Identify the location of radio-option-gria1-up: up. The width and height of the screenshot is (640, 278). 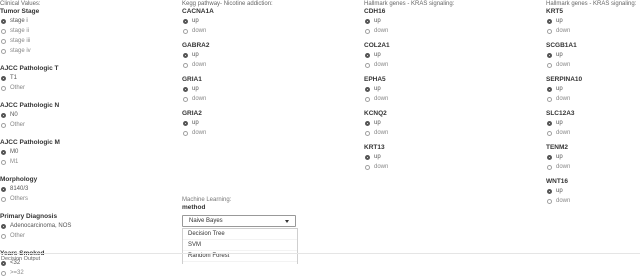
(262, 89).